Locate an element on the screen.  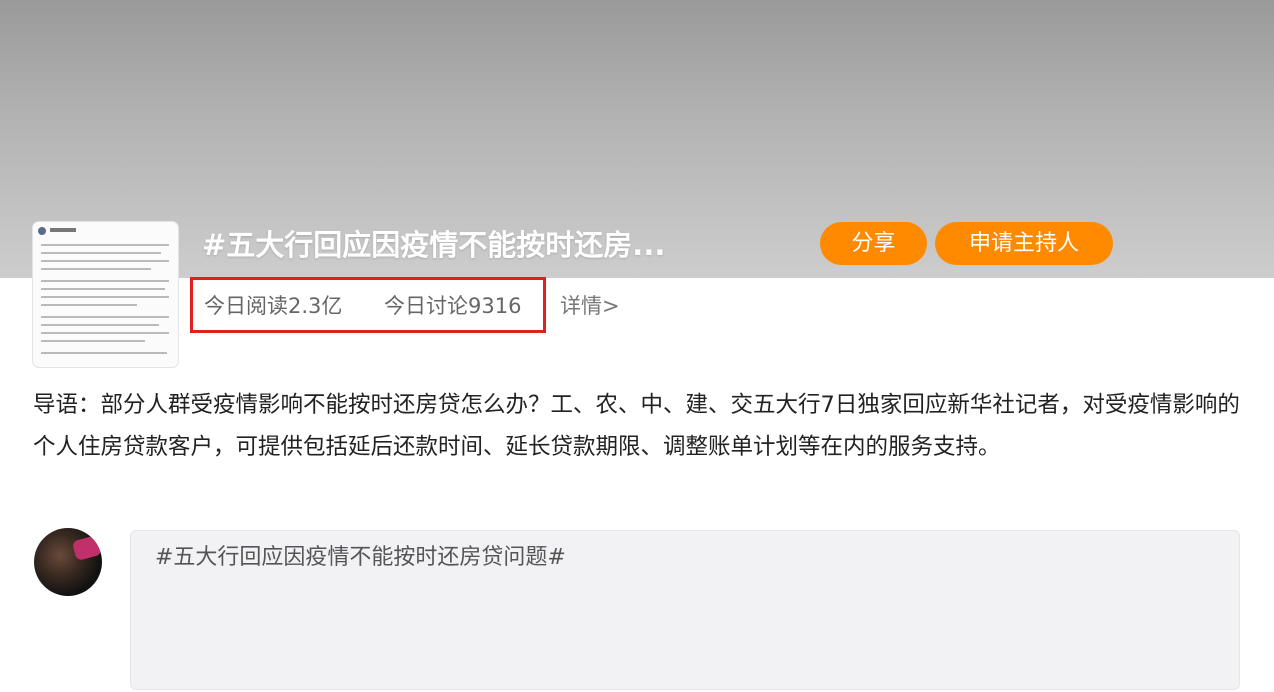
topic-thumbnail is located at coordinates (105, 294).